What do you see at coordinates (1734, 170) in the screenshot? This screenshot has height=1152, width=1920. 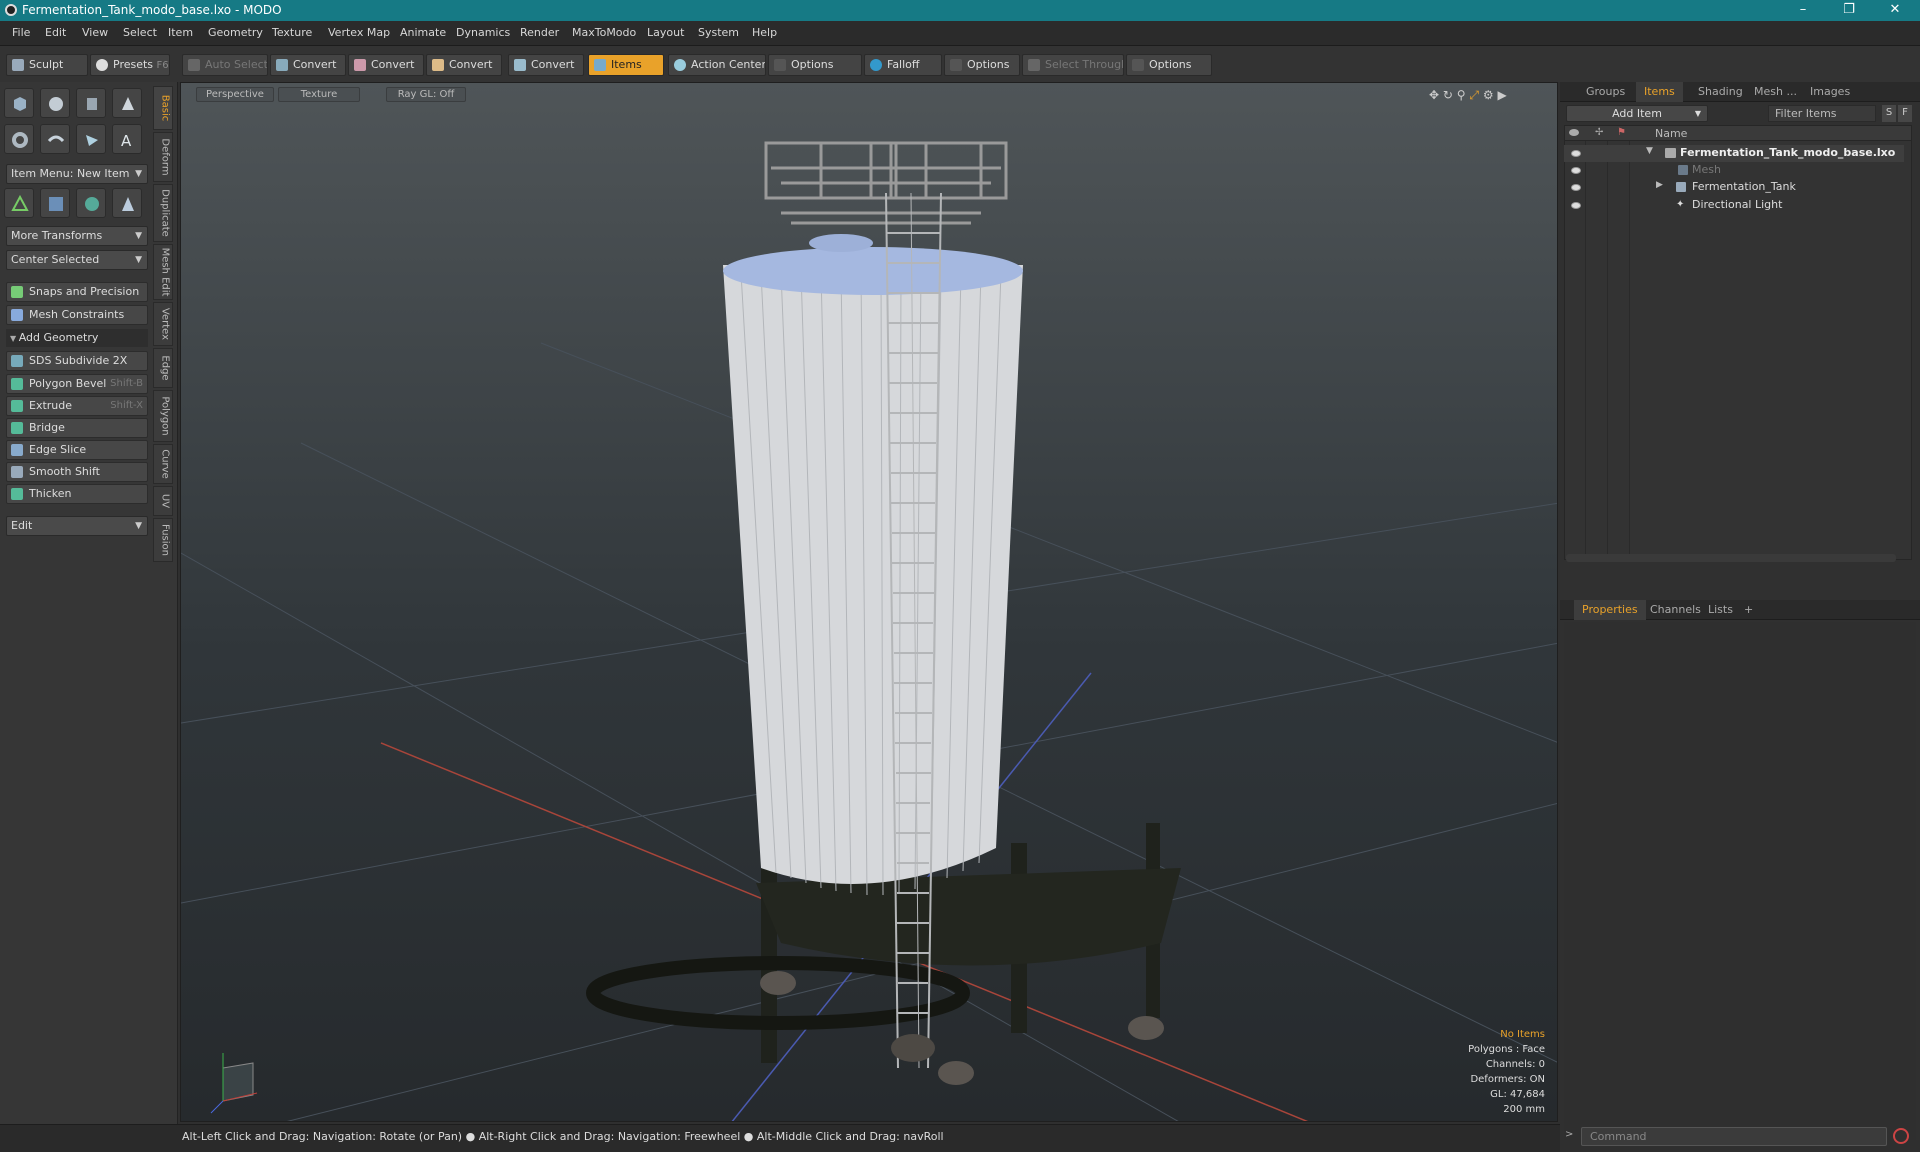 I see `tree-item-mesh: Mesh` at bounding box center [1734, 170].